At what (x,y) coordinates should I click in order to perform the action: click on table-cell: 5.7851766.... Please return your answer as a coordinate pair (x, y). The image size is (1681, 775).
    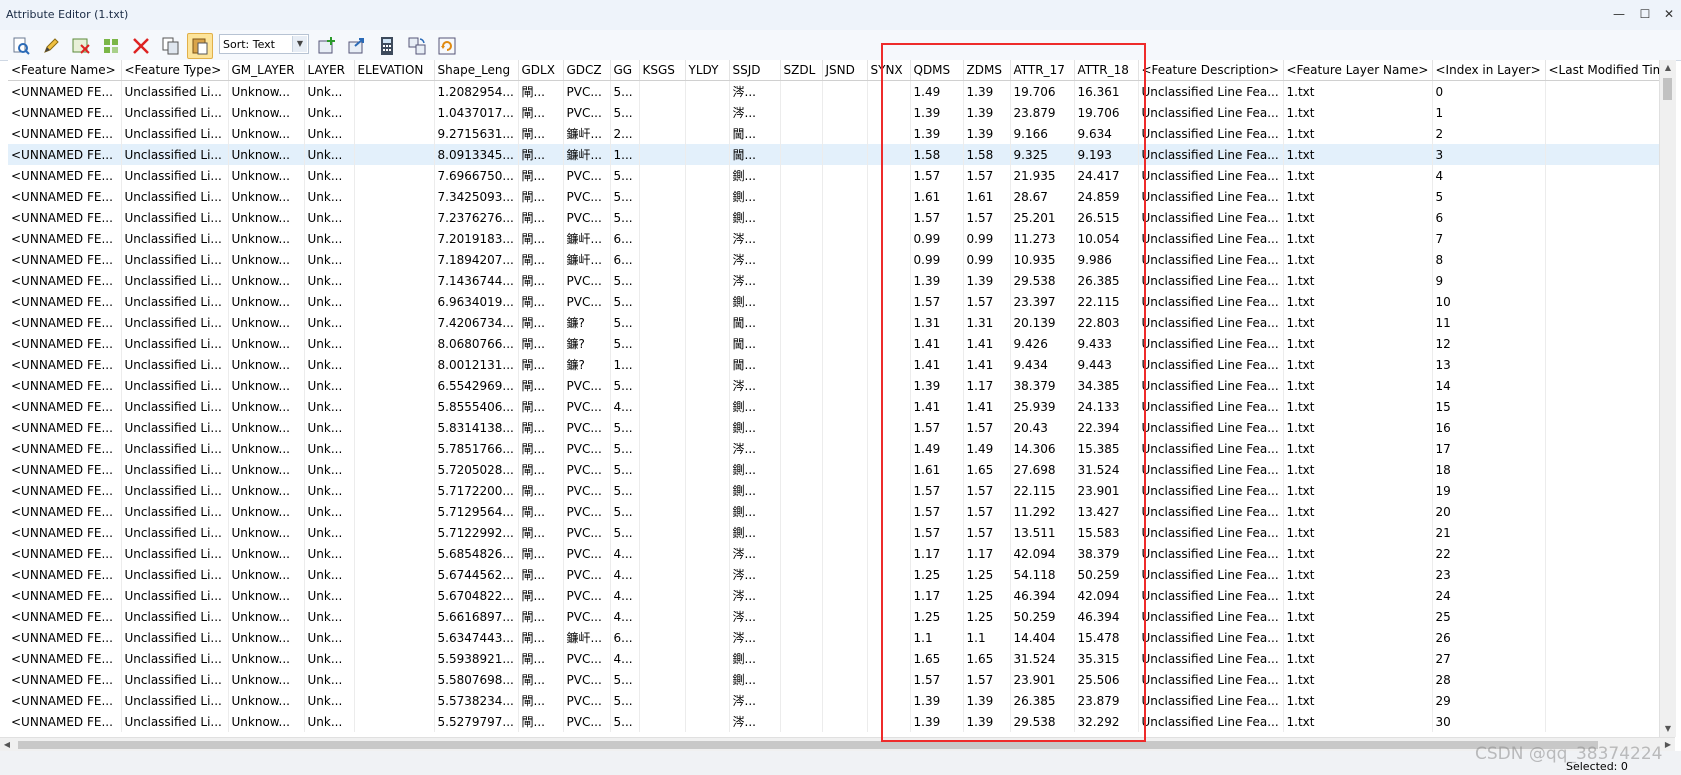
    Looking at the image, I should click on (476, 448).